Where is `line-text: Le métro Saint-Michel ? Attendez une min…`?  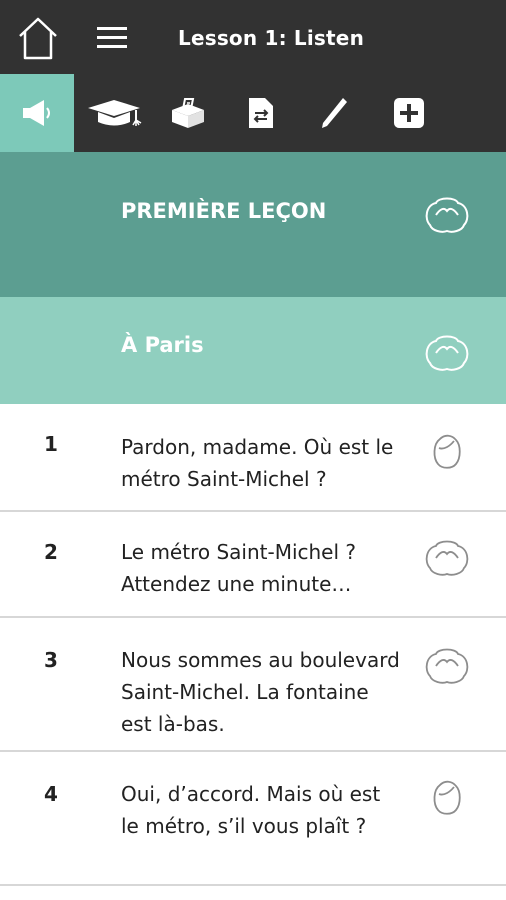
line-text: Le métro Saint-Michel ? Attendez une min… is located at coordinates (239, 568).